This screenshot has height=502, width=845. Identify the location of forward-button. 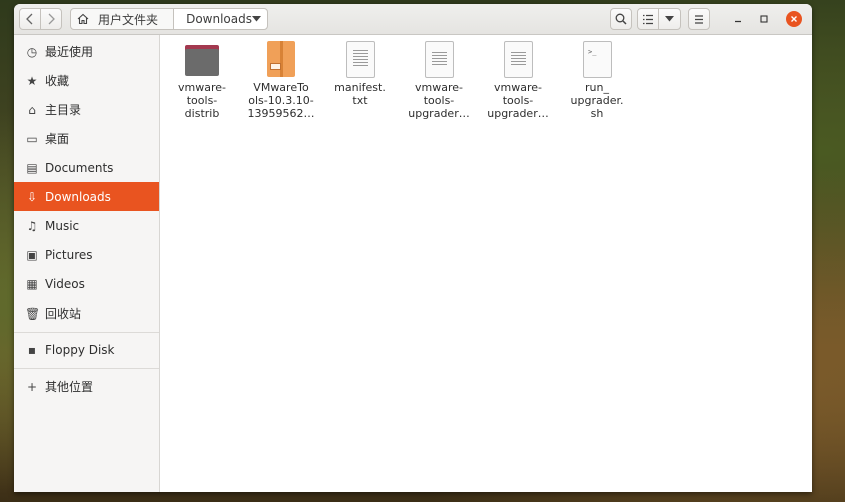
(51, 19).